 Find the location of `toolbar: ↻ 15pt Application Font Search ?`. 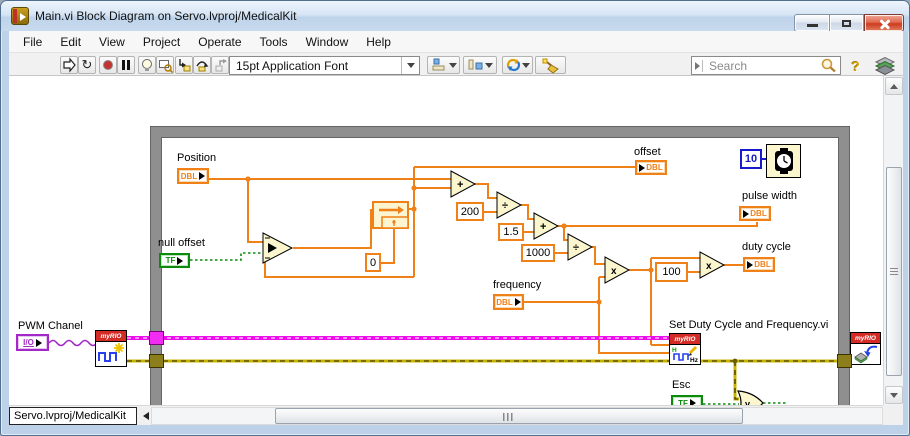

toolbar: ↻ 15pt Application Font Search ? is located at coordinates (456, 64).